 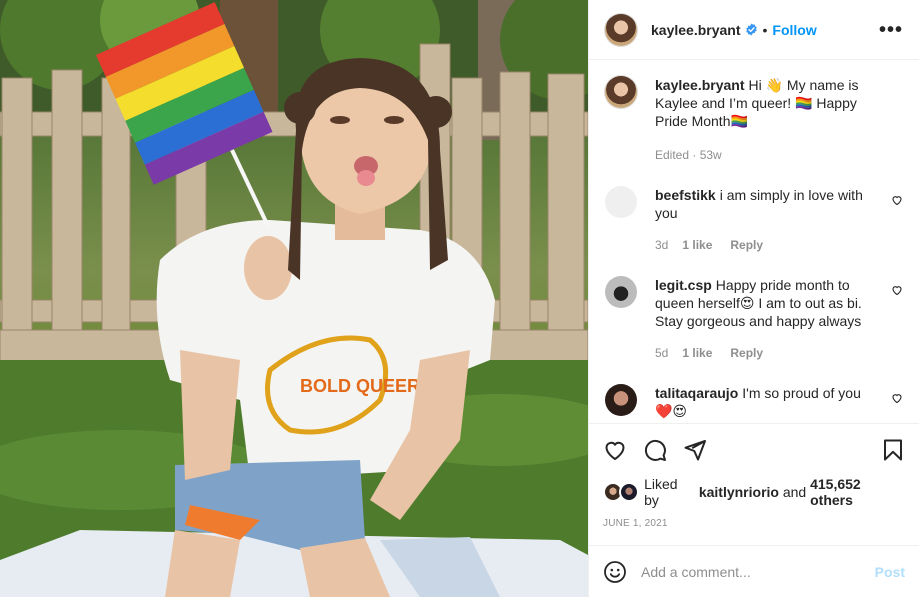 I want to click on liked-by-and: and, so click(x=794, y=492).